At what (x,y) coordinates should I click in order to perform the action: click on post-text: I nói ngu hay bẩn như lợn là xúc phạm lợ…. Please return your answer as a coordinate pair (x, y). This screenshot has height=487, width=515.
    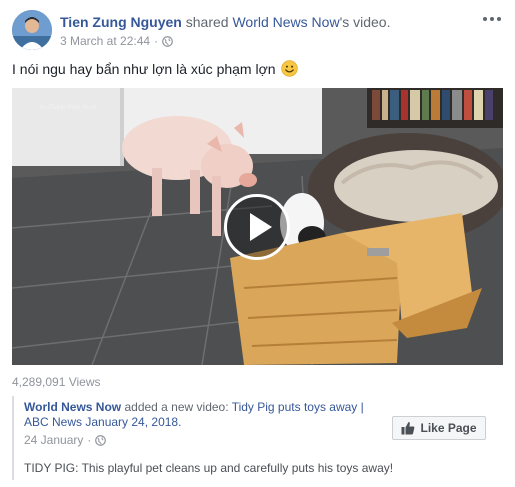
    Looking at the image, I should click on (155, 68).